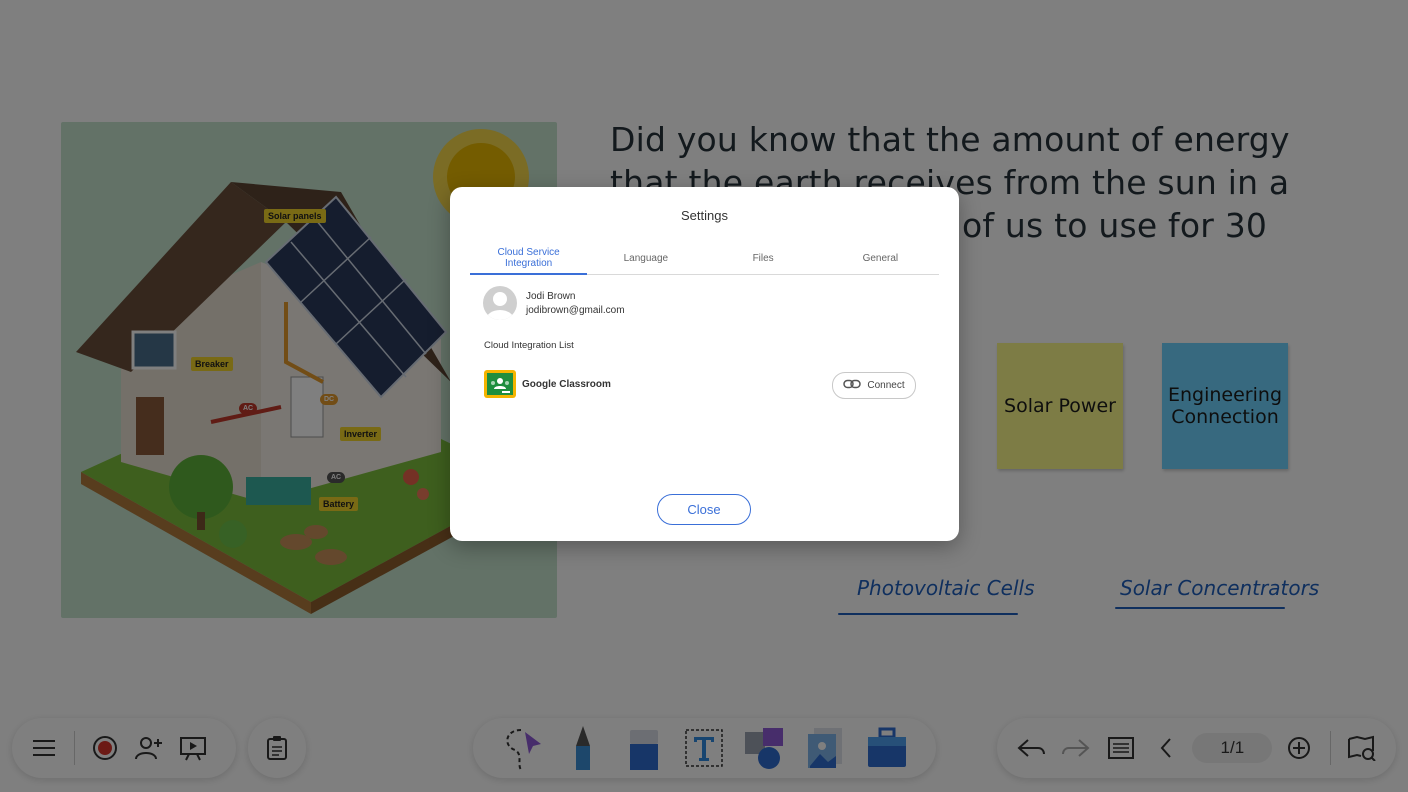 The image size is (1408, 792). Describe the element at coordinates (704, 509) in the screenshot. I see `close-button: Close` at that location.